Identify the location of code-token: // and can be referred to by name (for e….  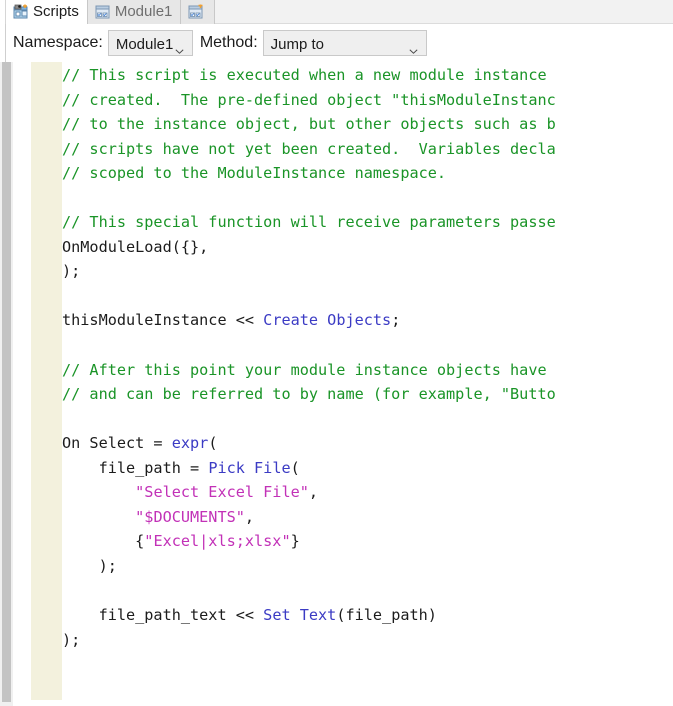
(309, 394).